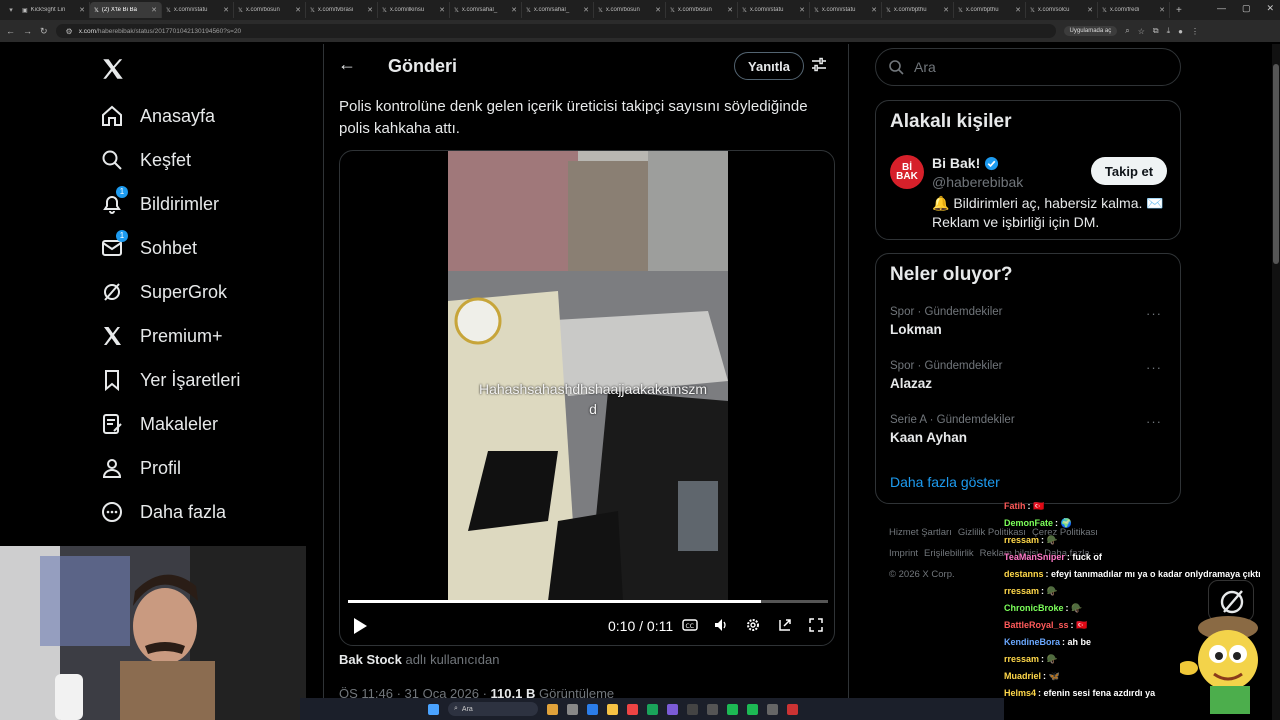 This screenshot has height=720, width=1280. What do you see at coordinates (145, 160) in the screenshot?
I see `nav-item: Keşfet` at bounding box center [145, 160].